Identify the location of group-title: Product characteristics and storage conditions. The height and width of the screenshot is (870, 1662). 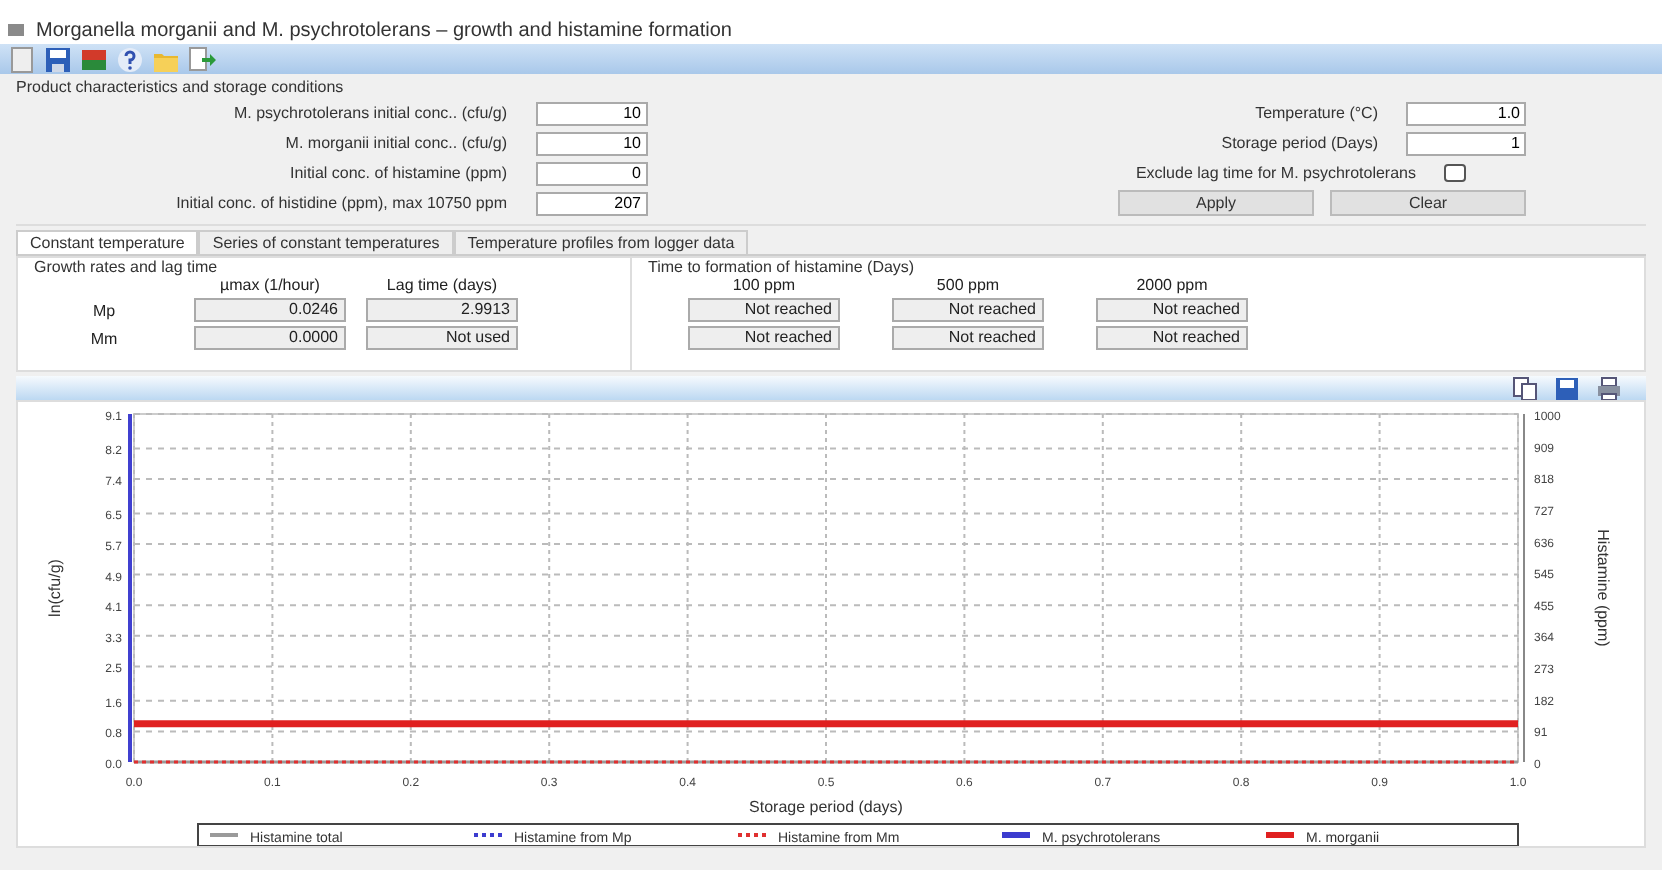
(181, 88).